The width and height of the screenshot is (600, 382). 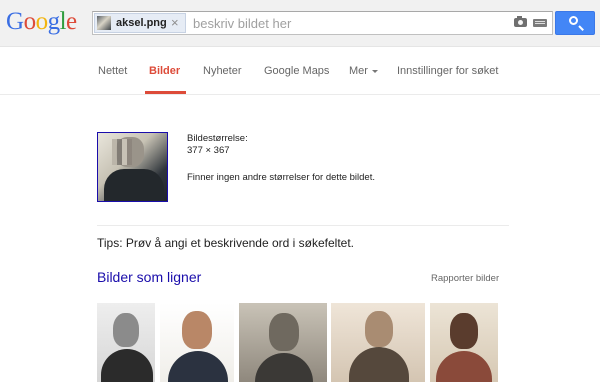 What do you see at coordinates (41, 22) in the screenshot?
I see `google-logo: Google` at bounding box center [41, 22].